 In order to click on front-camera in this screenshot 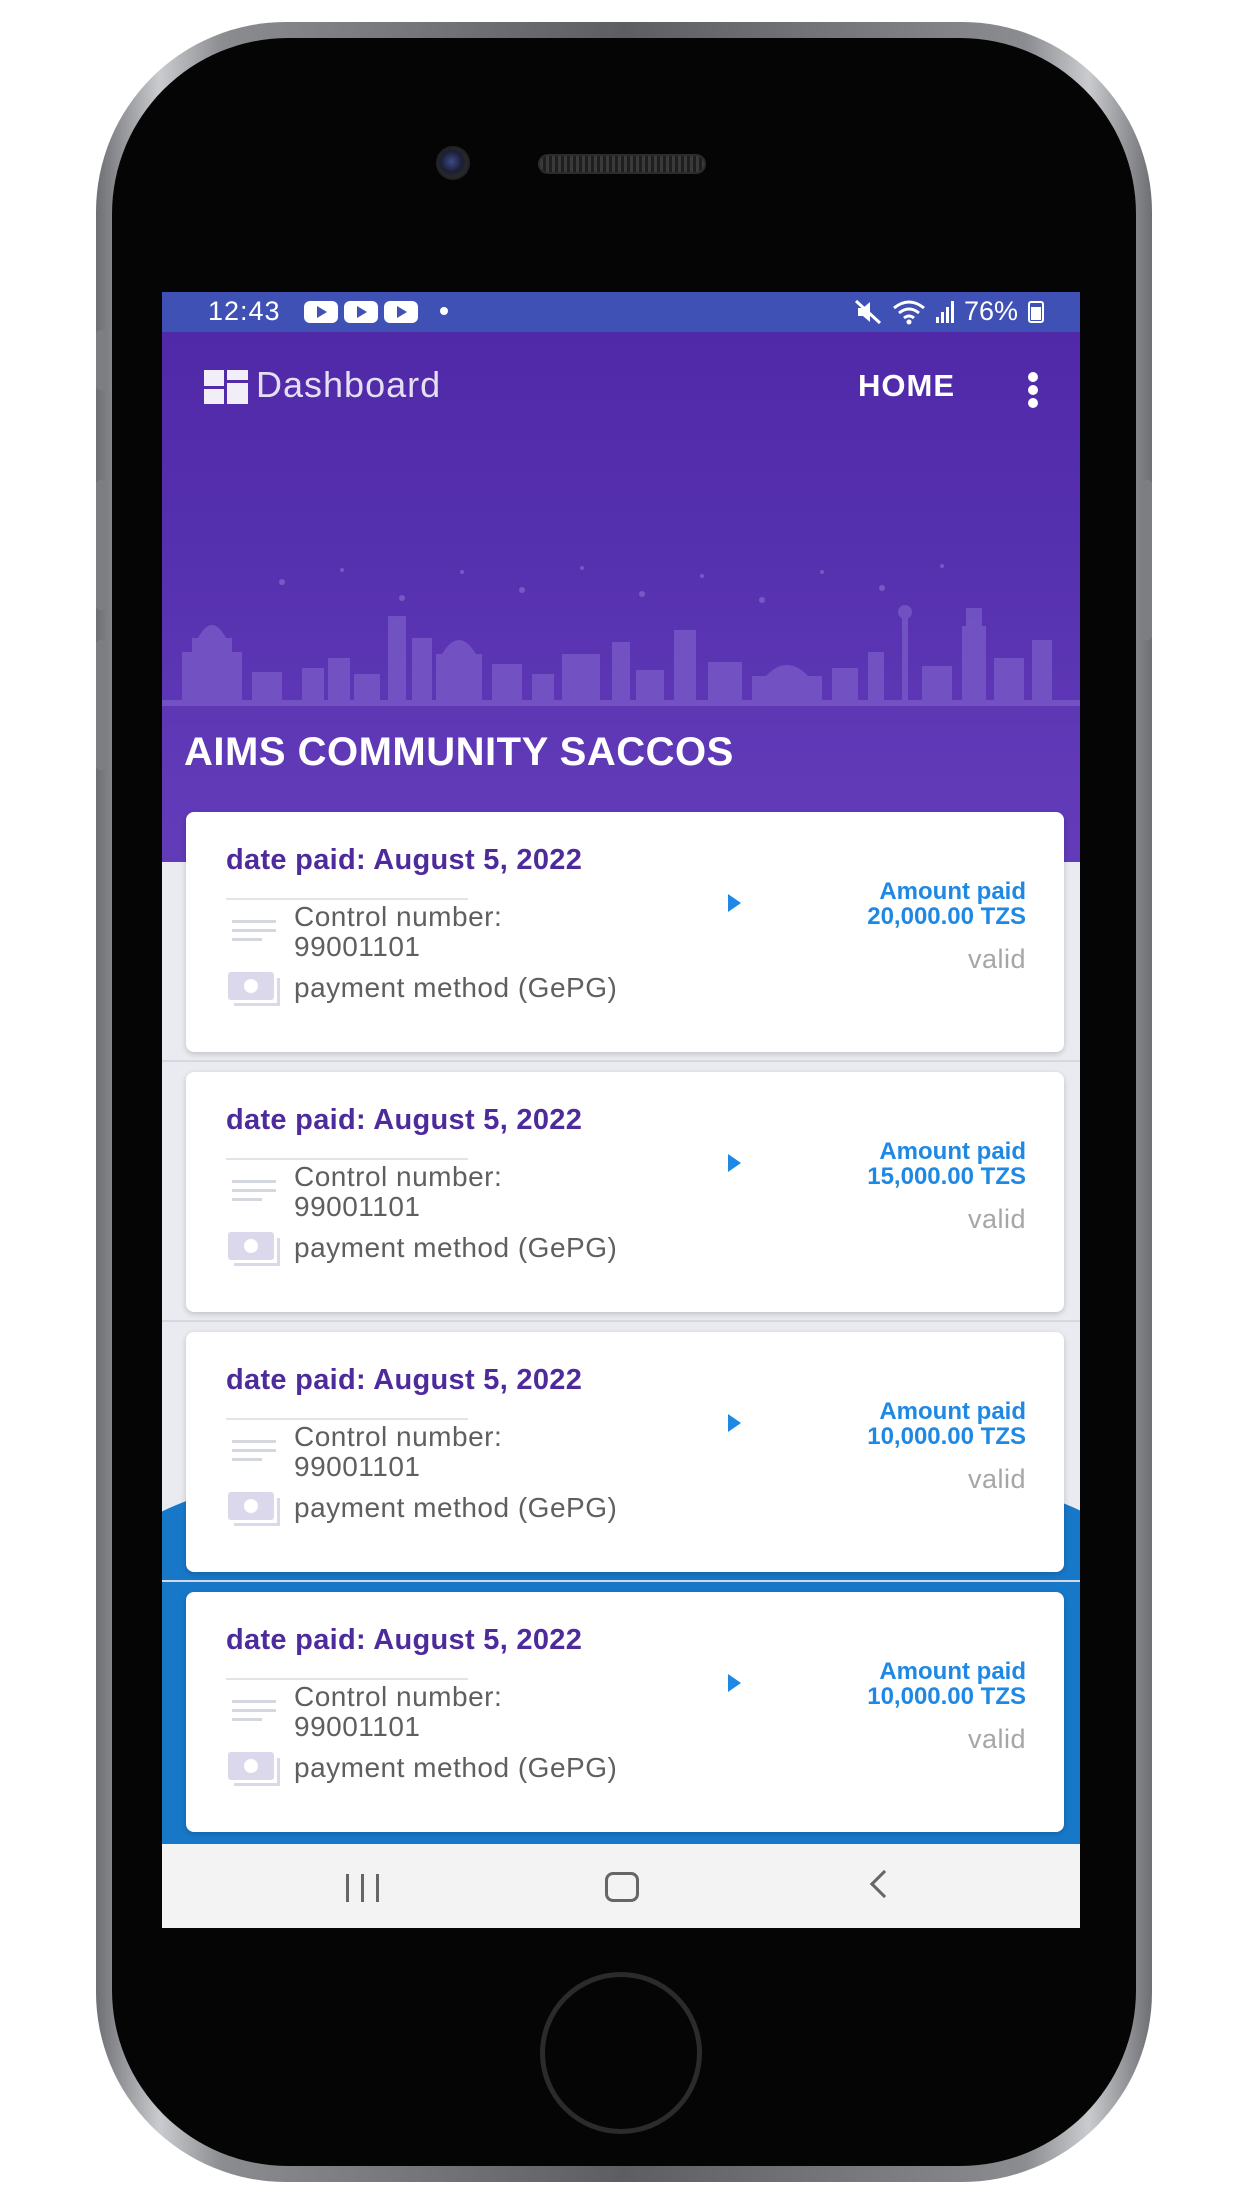, I will do `click(453, 163)`.